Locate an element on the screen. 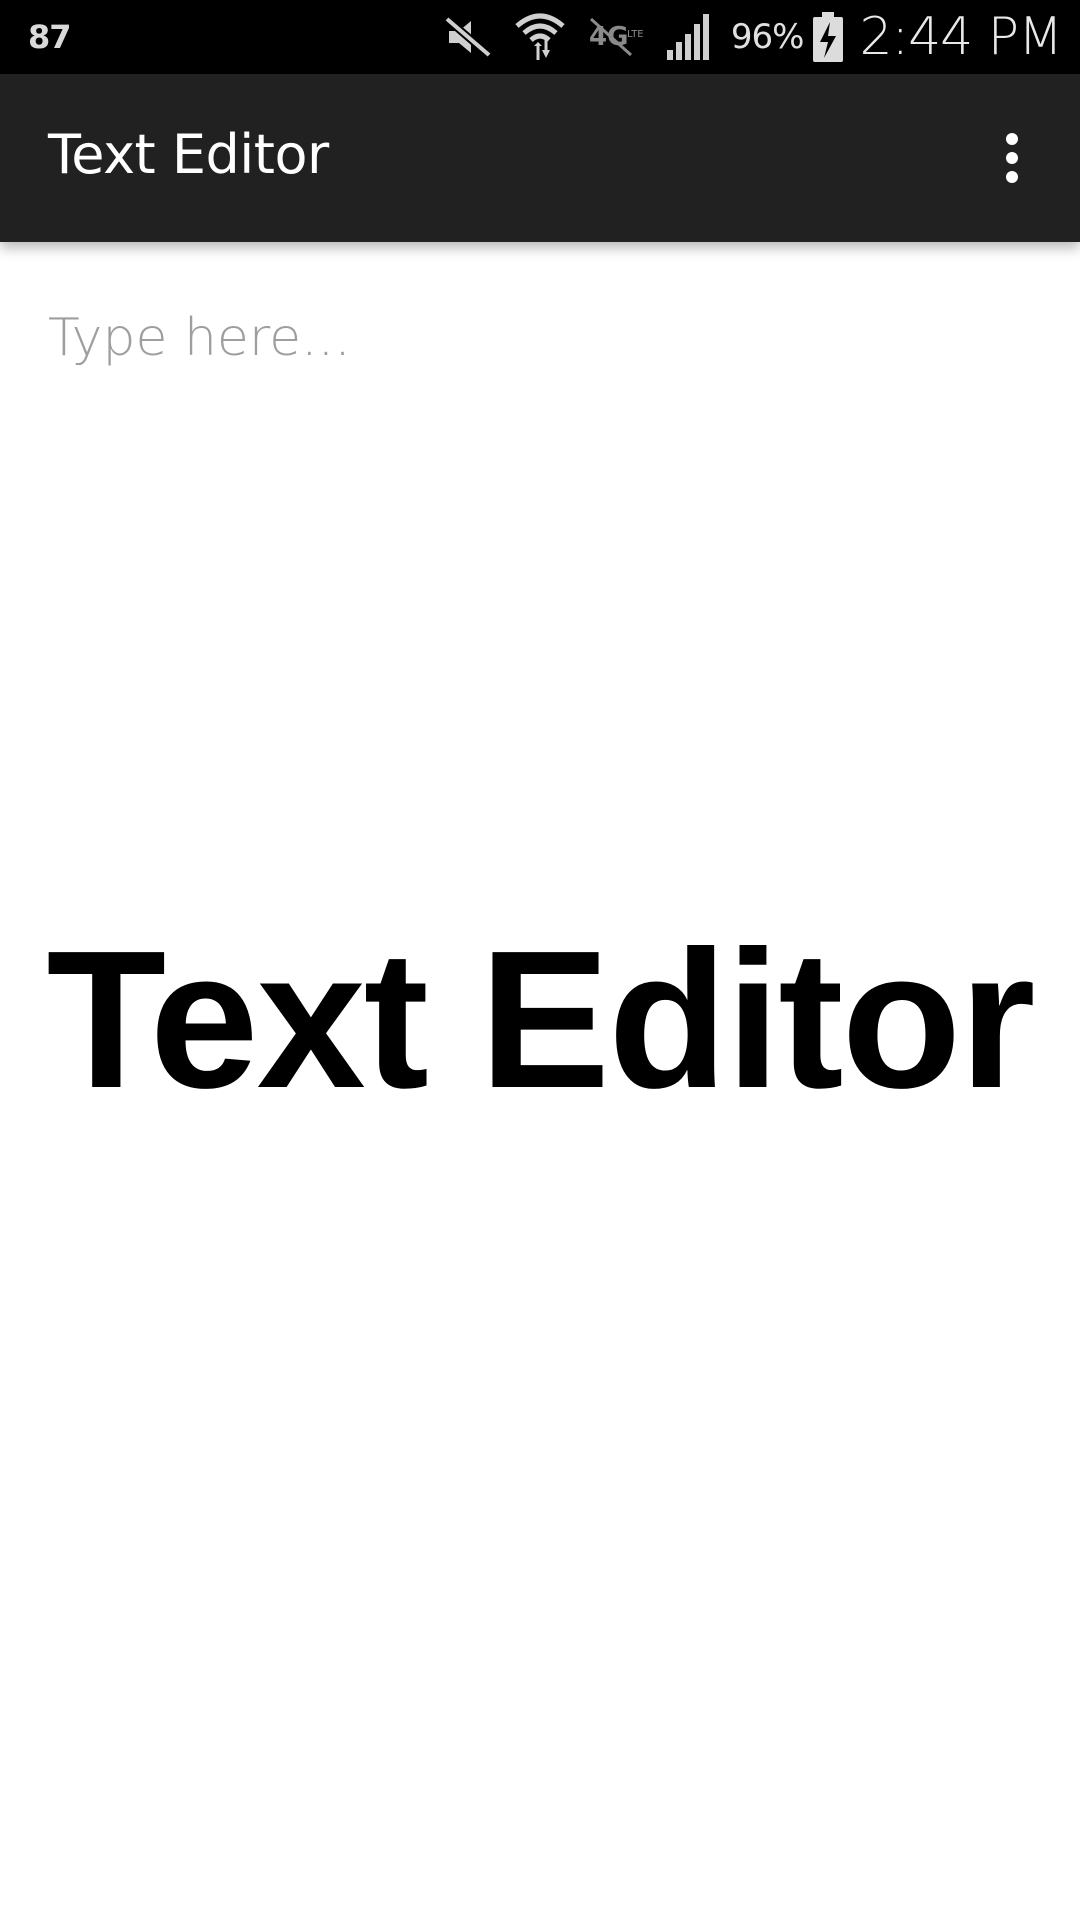 Image resolution: width=1080 pixels, height=1920 pixels. more-vert-icon is located at coordinates (1012, 158).